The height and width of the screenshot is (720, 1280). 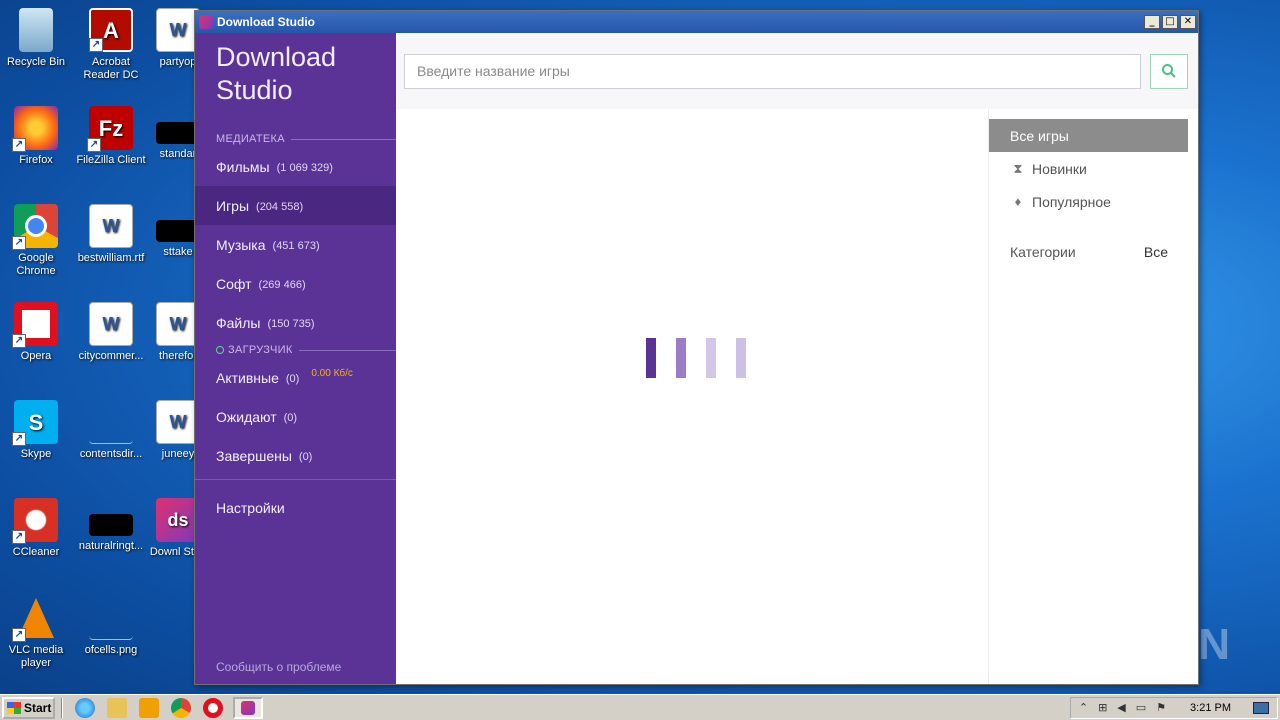 I want to click on sidebar-item-movies: Фильмы (1 069 329), so click(x=295, y=166).